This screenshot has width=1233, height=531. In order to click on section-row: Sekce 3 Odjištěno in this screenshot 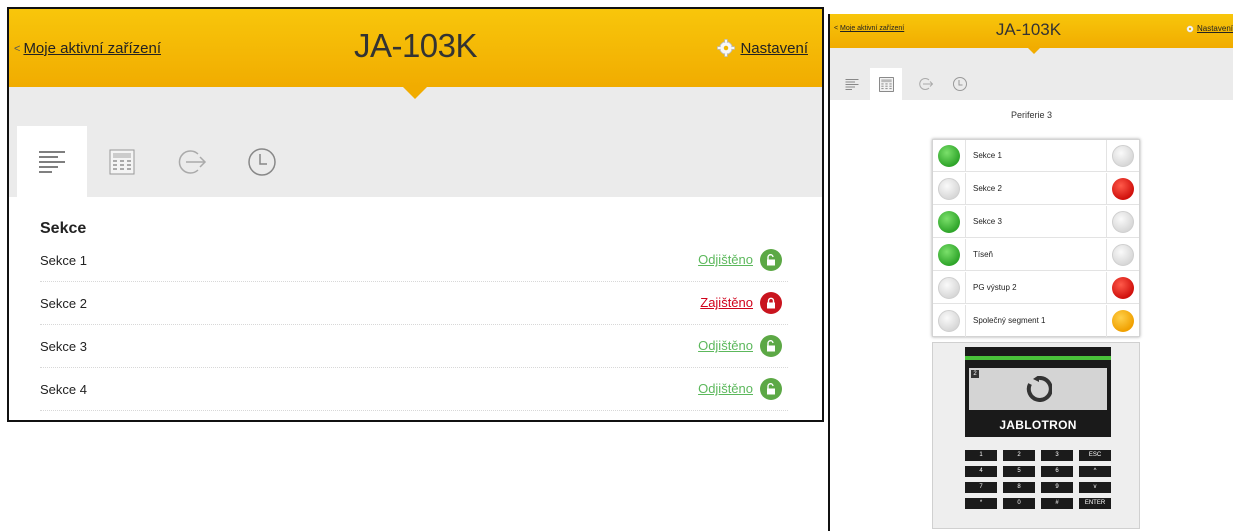, I will do `click(414, 346)`.